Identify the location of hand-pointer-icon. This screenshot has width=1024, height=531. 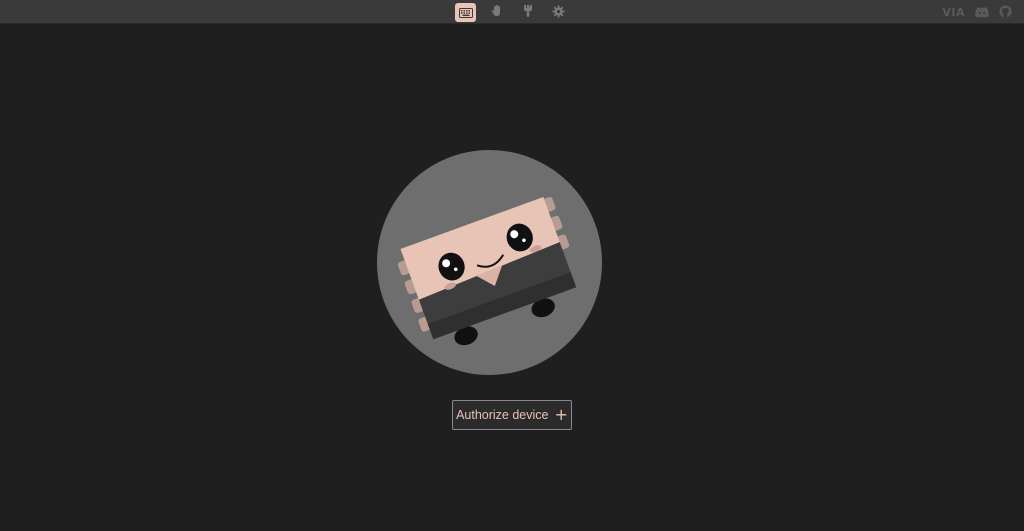
(497, 12).